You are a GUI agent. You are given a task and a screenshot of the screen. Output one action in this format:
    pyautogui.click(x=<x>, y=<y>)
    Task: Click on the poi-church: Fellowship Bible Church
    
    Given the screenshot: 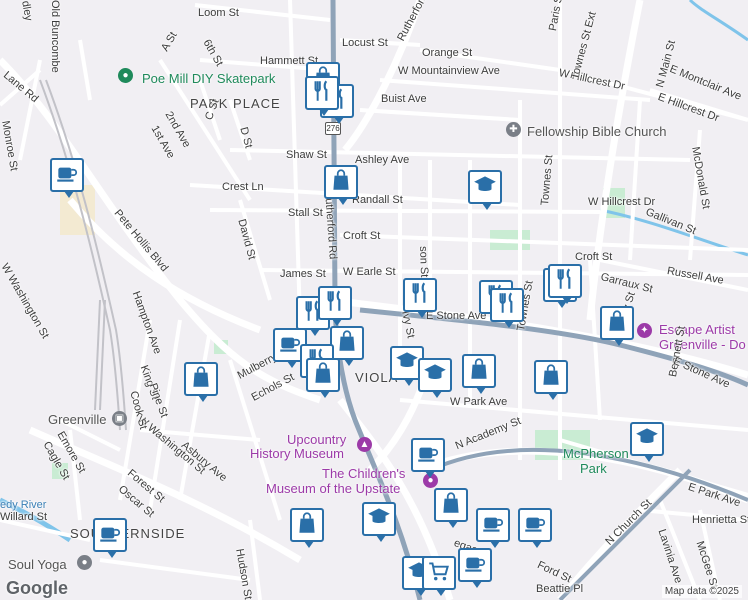 What is the action you would take?
    pyautogui.click(x=596, y=131)
    